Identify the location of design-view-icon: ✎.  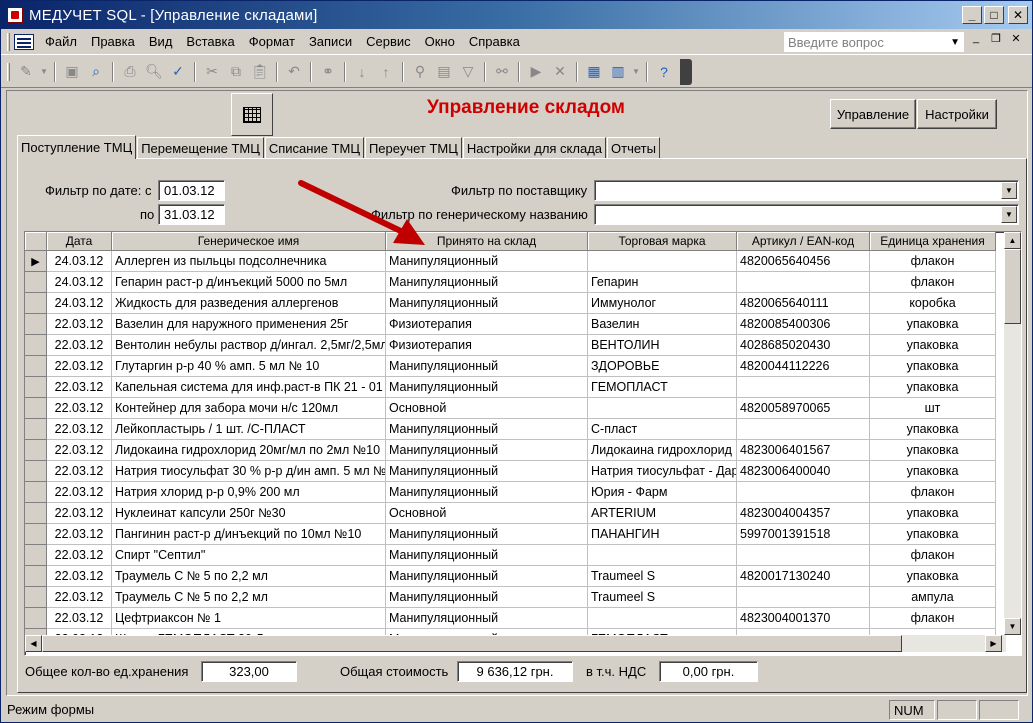
(26, 72).